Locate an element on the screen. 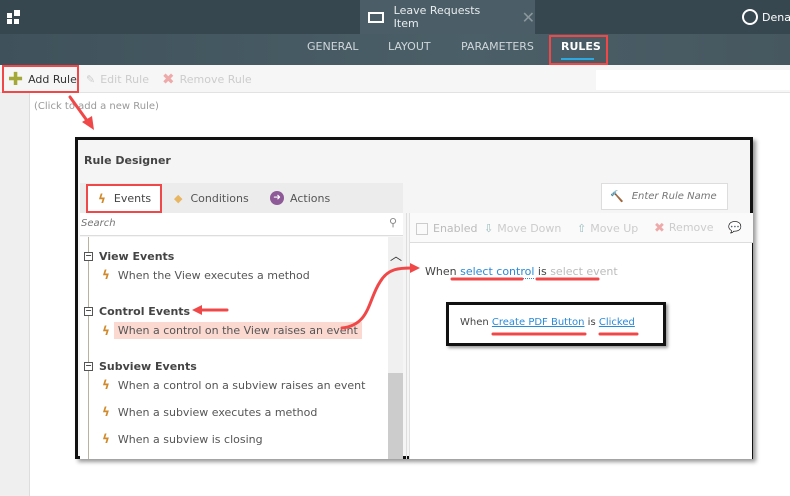  arrow-add-rule is located at coordinates (79, 109).